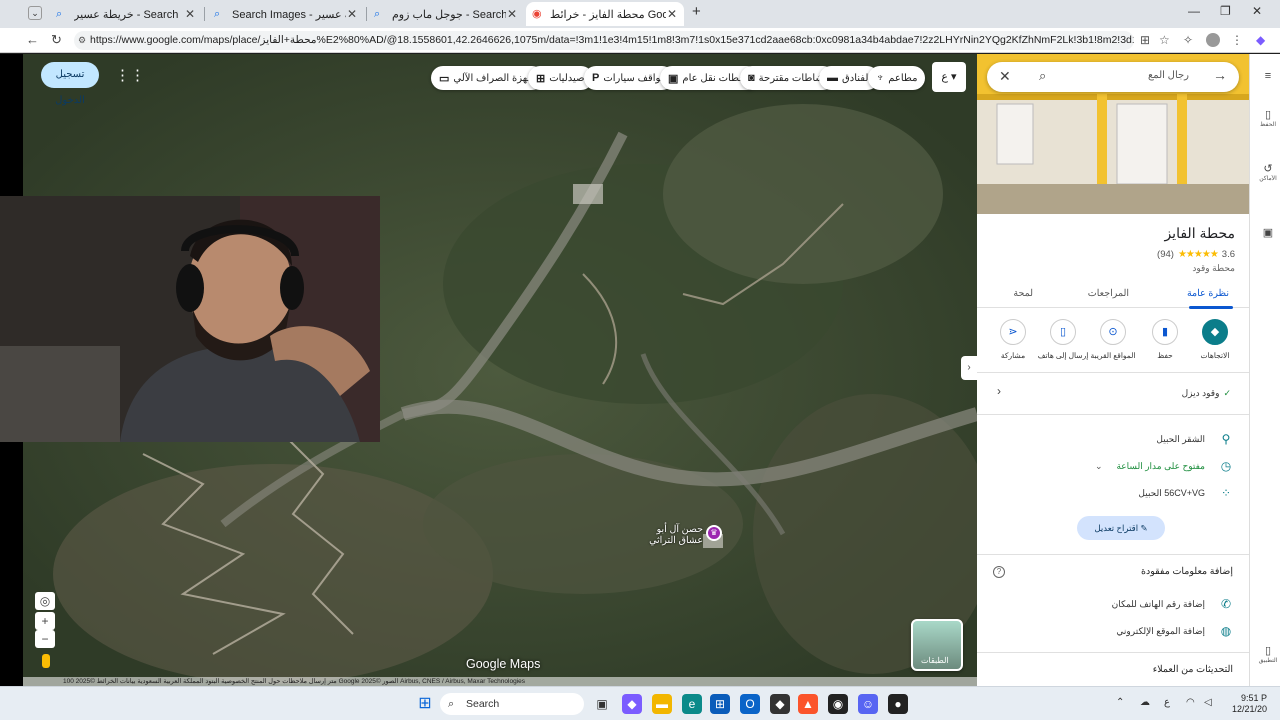 This screenshot has height=720, width=1280. Describe the element at coordinates (1145, 702) in the screenshot. I see `onedrive-icon: ☁` at that location.